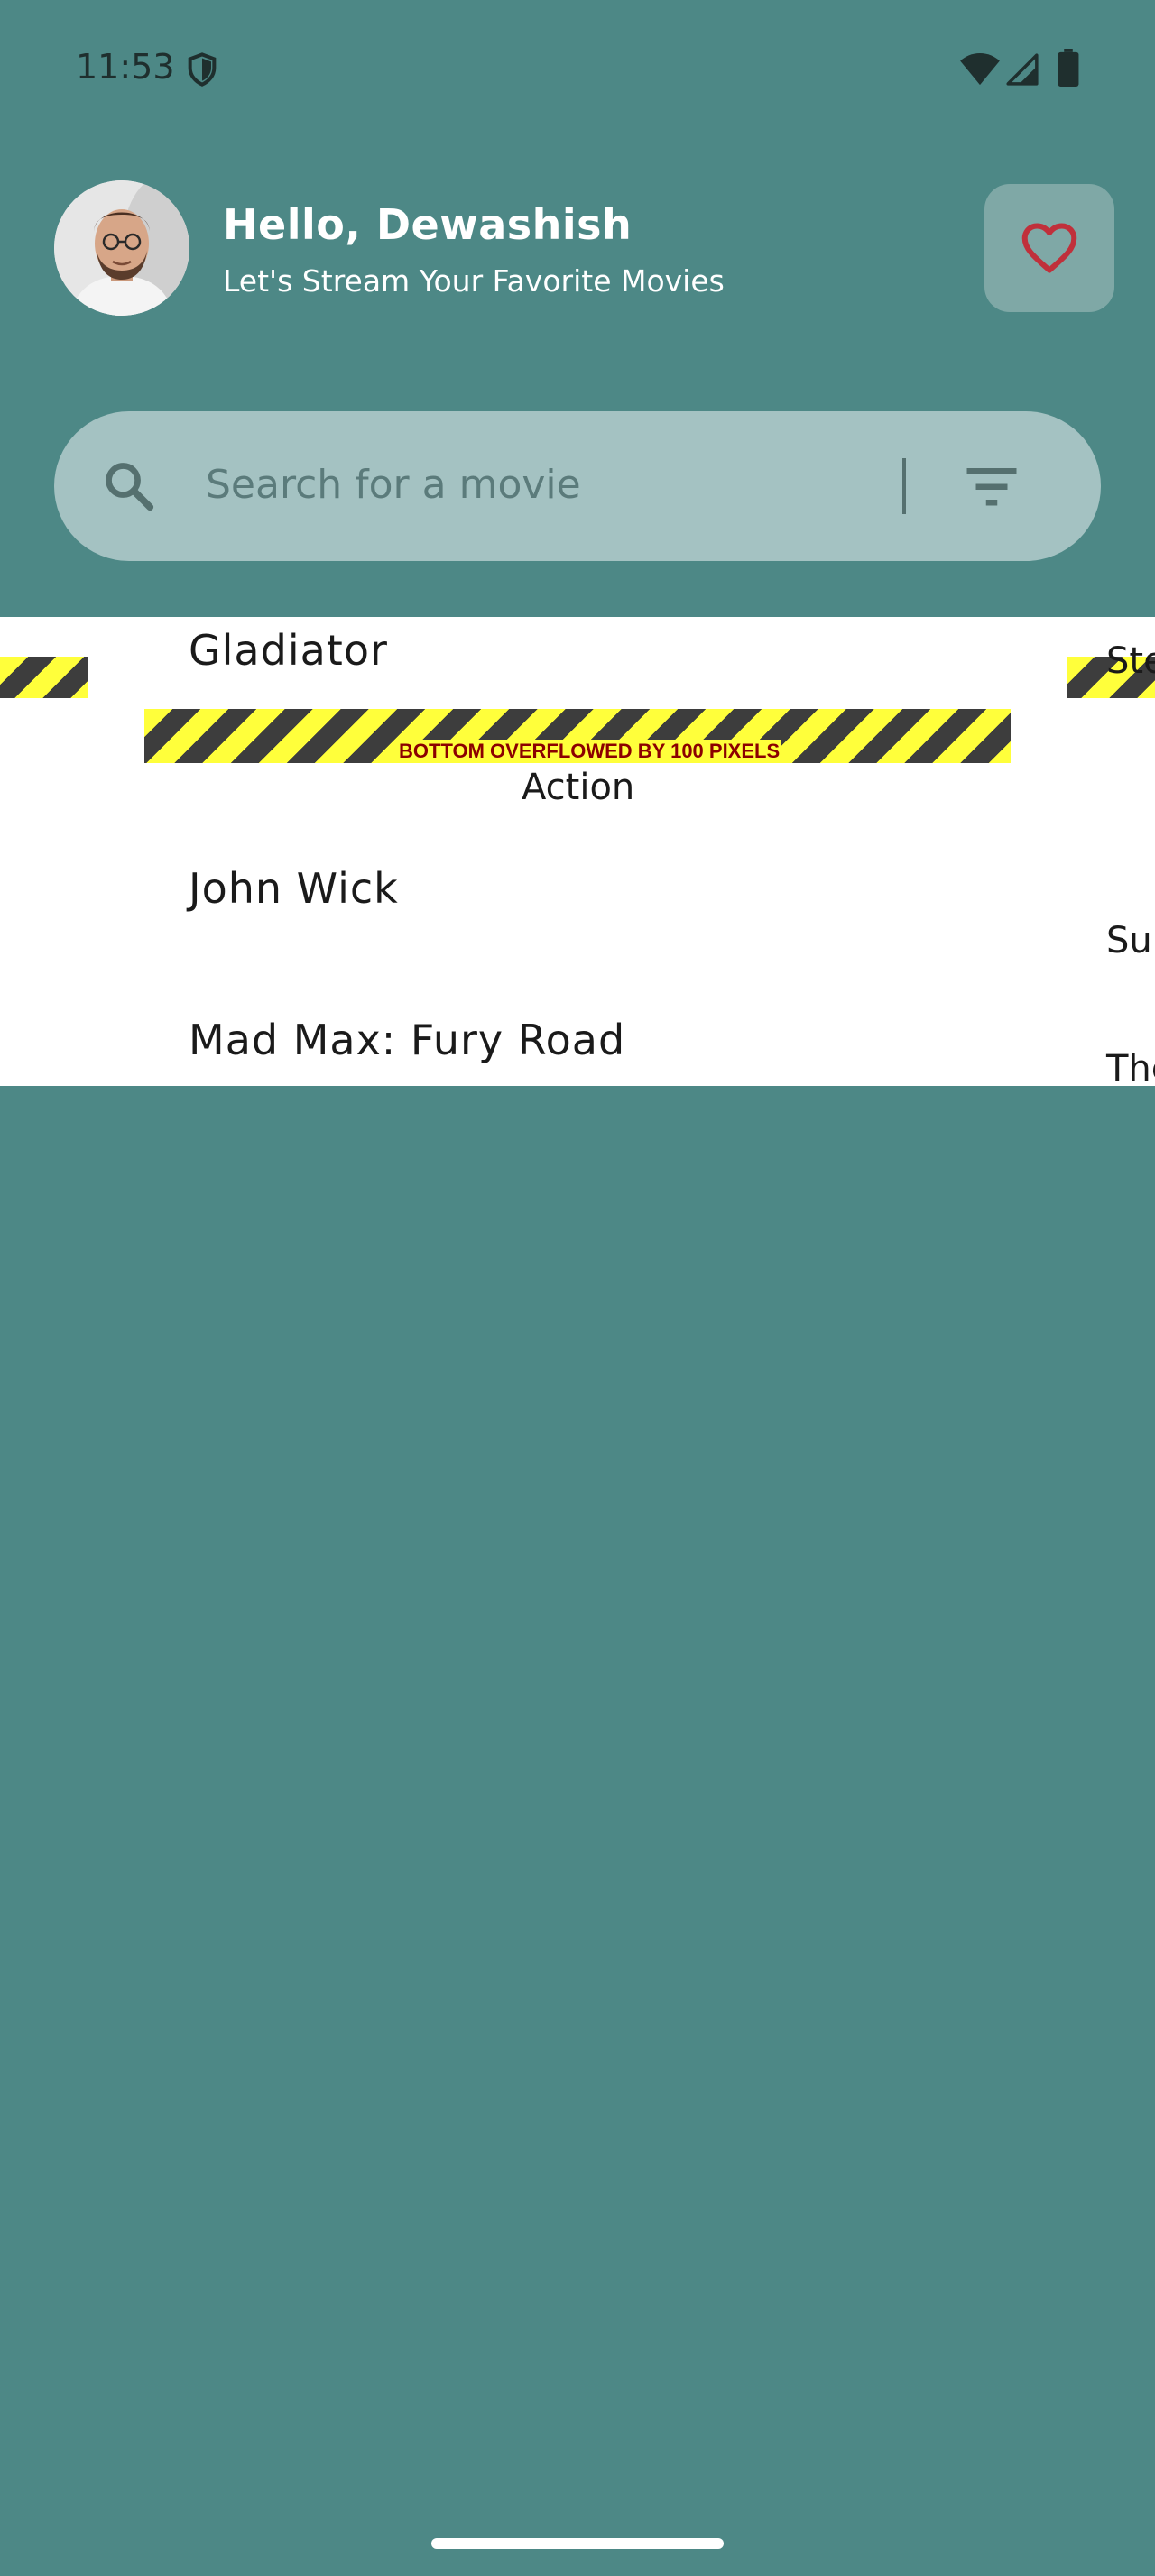 This screenshot has width=1155, height=2576. What do you see at coordinates (980, 69) in the screenshot?
I see `wifi-icon` at bounding box center [980, 69].